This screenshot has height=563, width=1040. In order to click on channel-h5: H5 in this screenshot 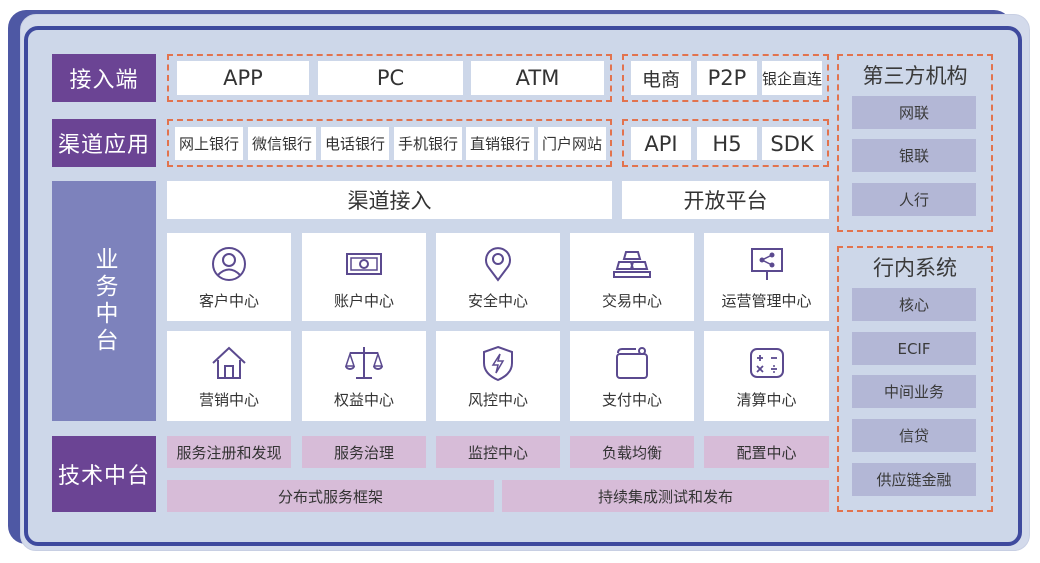, I will do `click(727, 143)`.